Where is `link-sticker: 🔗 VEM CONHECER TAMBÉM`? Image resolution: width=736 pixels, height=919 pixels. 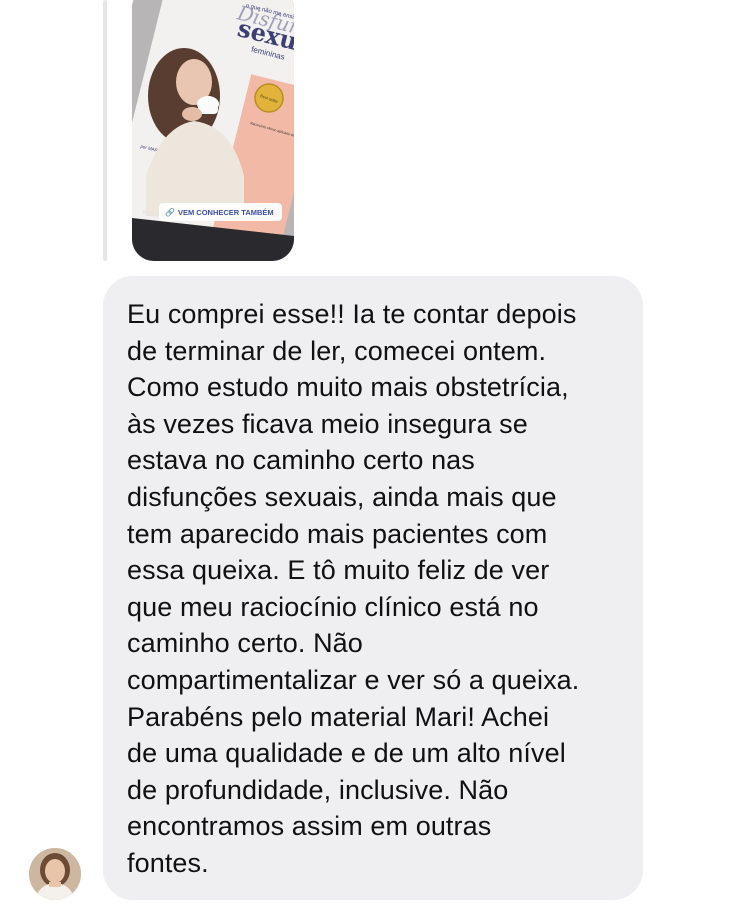 link-sticker: 🔗 VEM CONHECER TAMBÉM is located at coordinates (220, 212).